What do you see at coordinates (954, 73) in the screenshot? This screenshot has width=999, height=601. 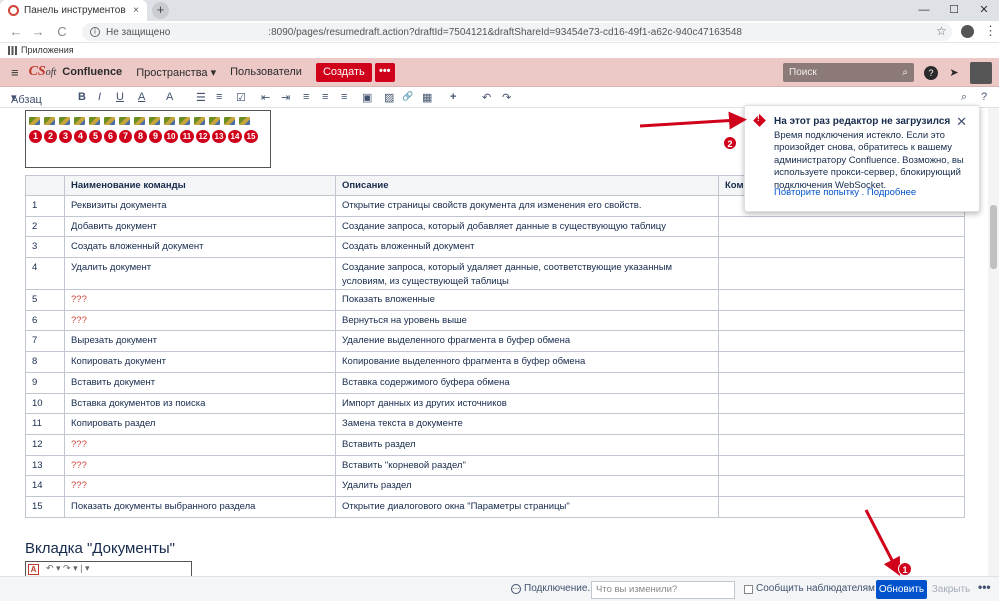 I see `notifications-icon: ➤` at bounding box center [954, 73].